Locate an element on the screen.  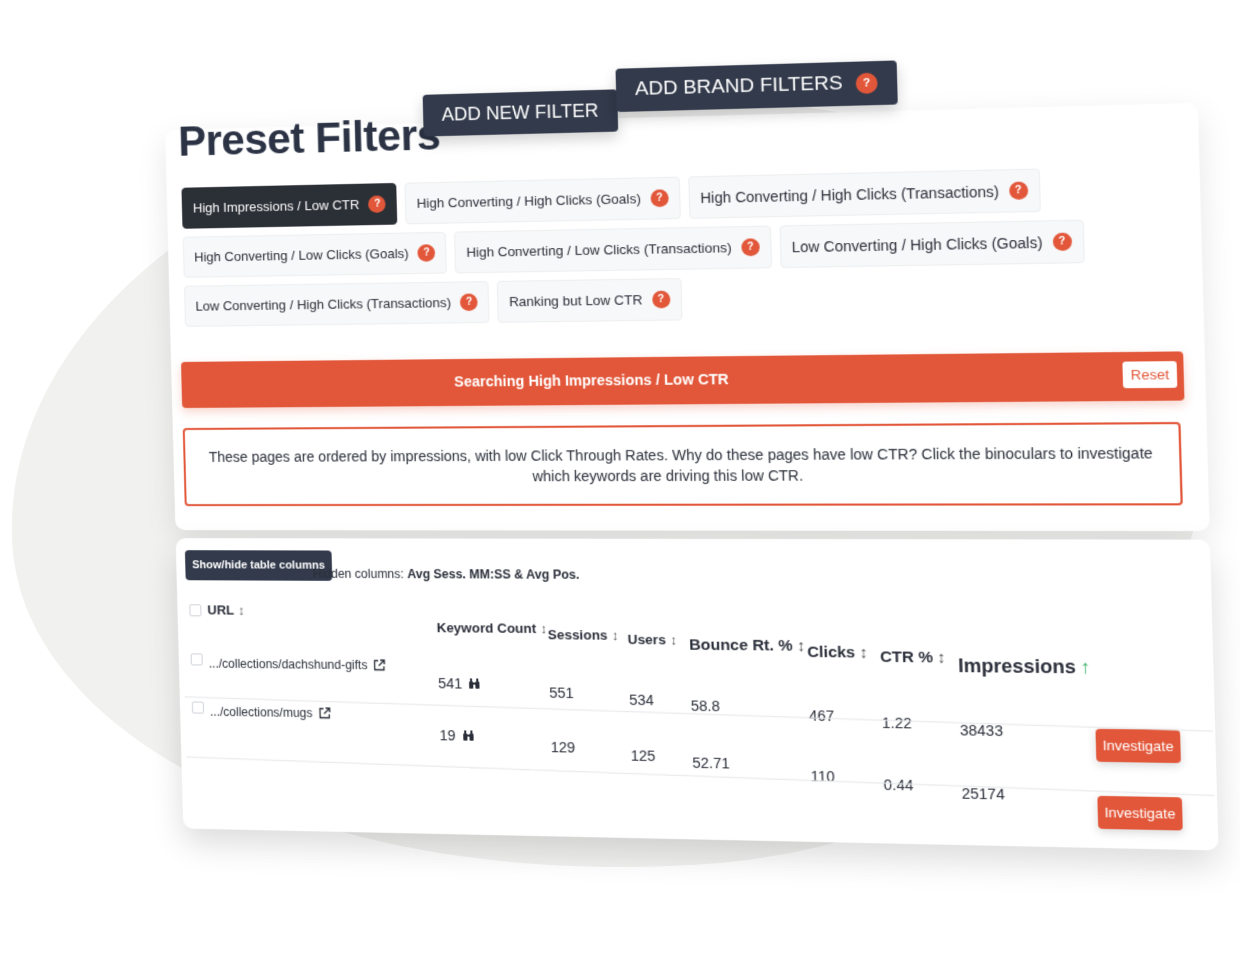
column-header-users: Users ↕ is located at coordinates (652, 640).